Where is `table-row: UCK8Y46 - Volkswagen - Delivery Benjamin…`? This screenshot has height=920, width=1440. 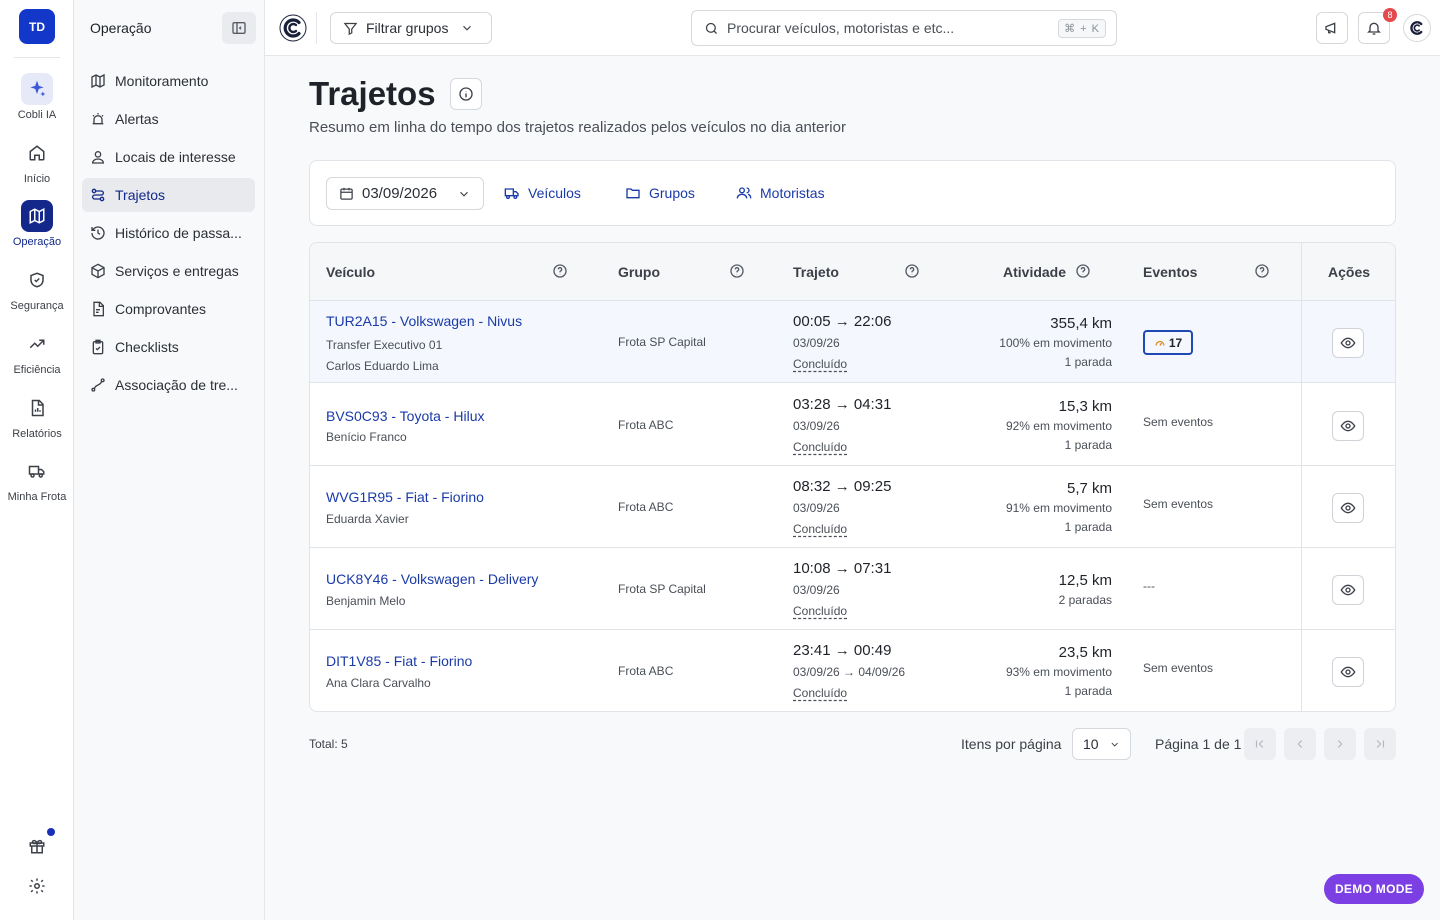
table-row: UCK8Y46 - Volkswagen - Delivery Benjamin… is located at coordinates (852, 589).